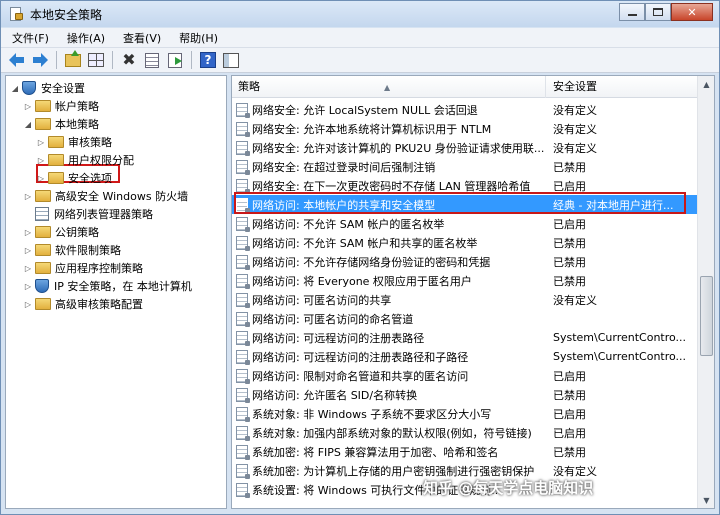  What do you see at coordinates (465, 128) in the screenshot?
I see `policy-row: 网络安全: 允许本地系统将计算机标识用于 NTLM 没有定义` at bounding box center [465, 128].